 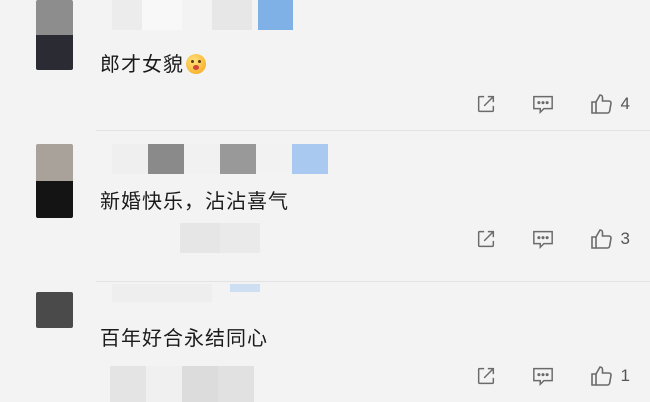 I want to click on like-count: 3, so click(x=625, y=238).